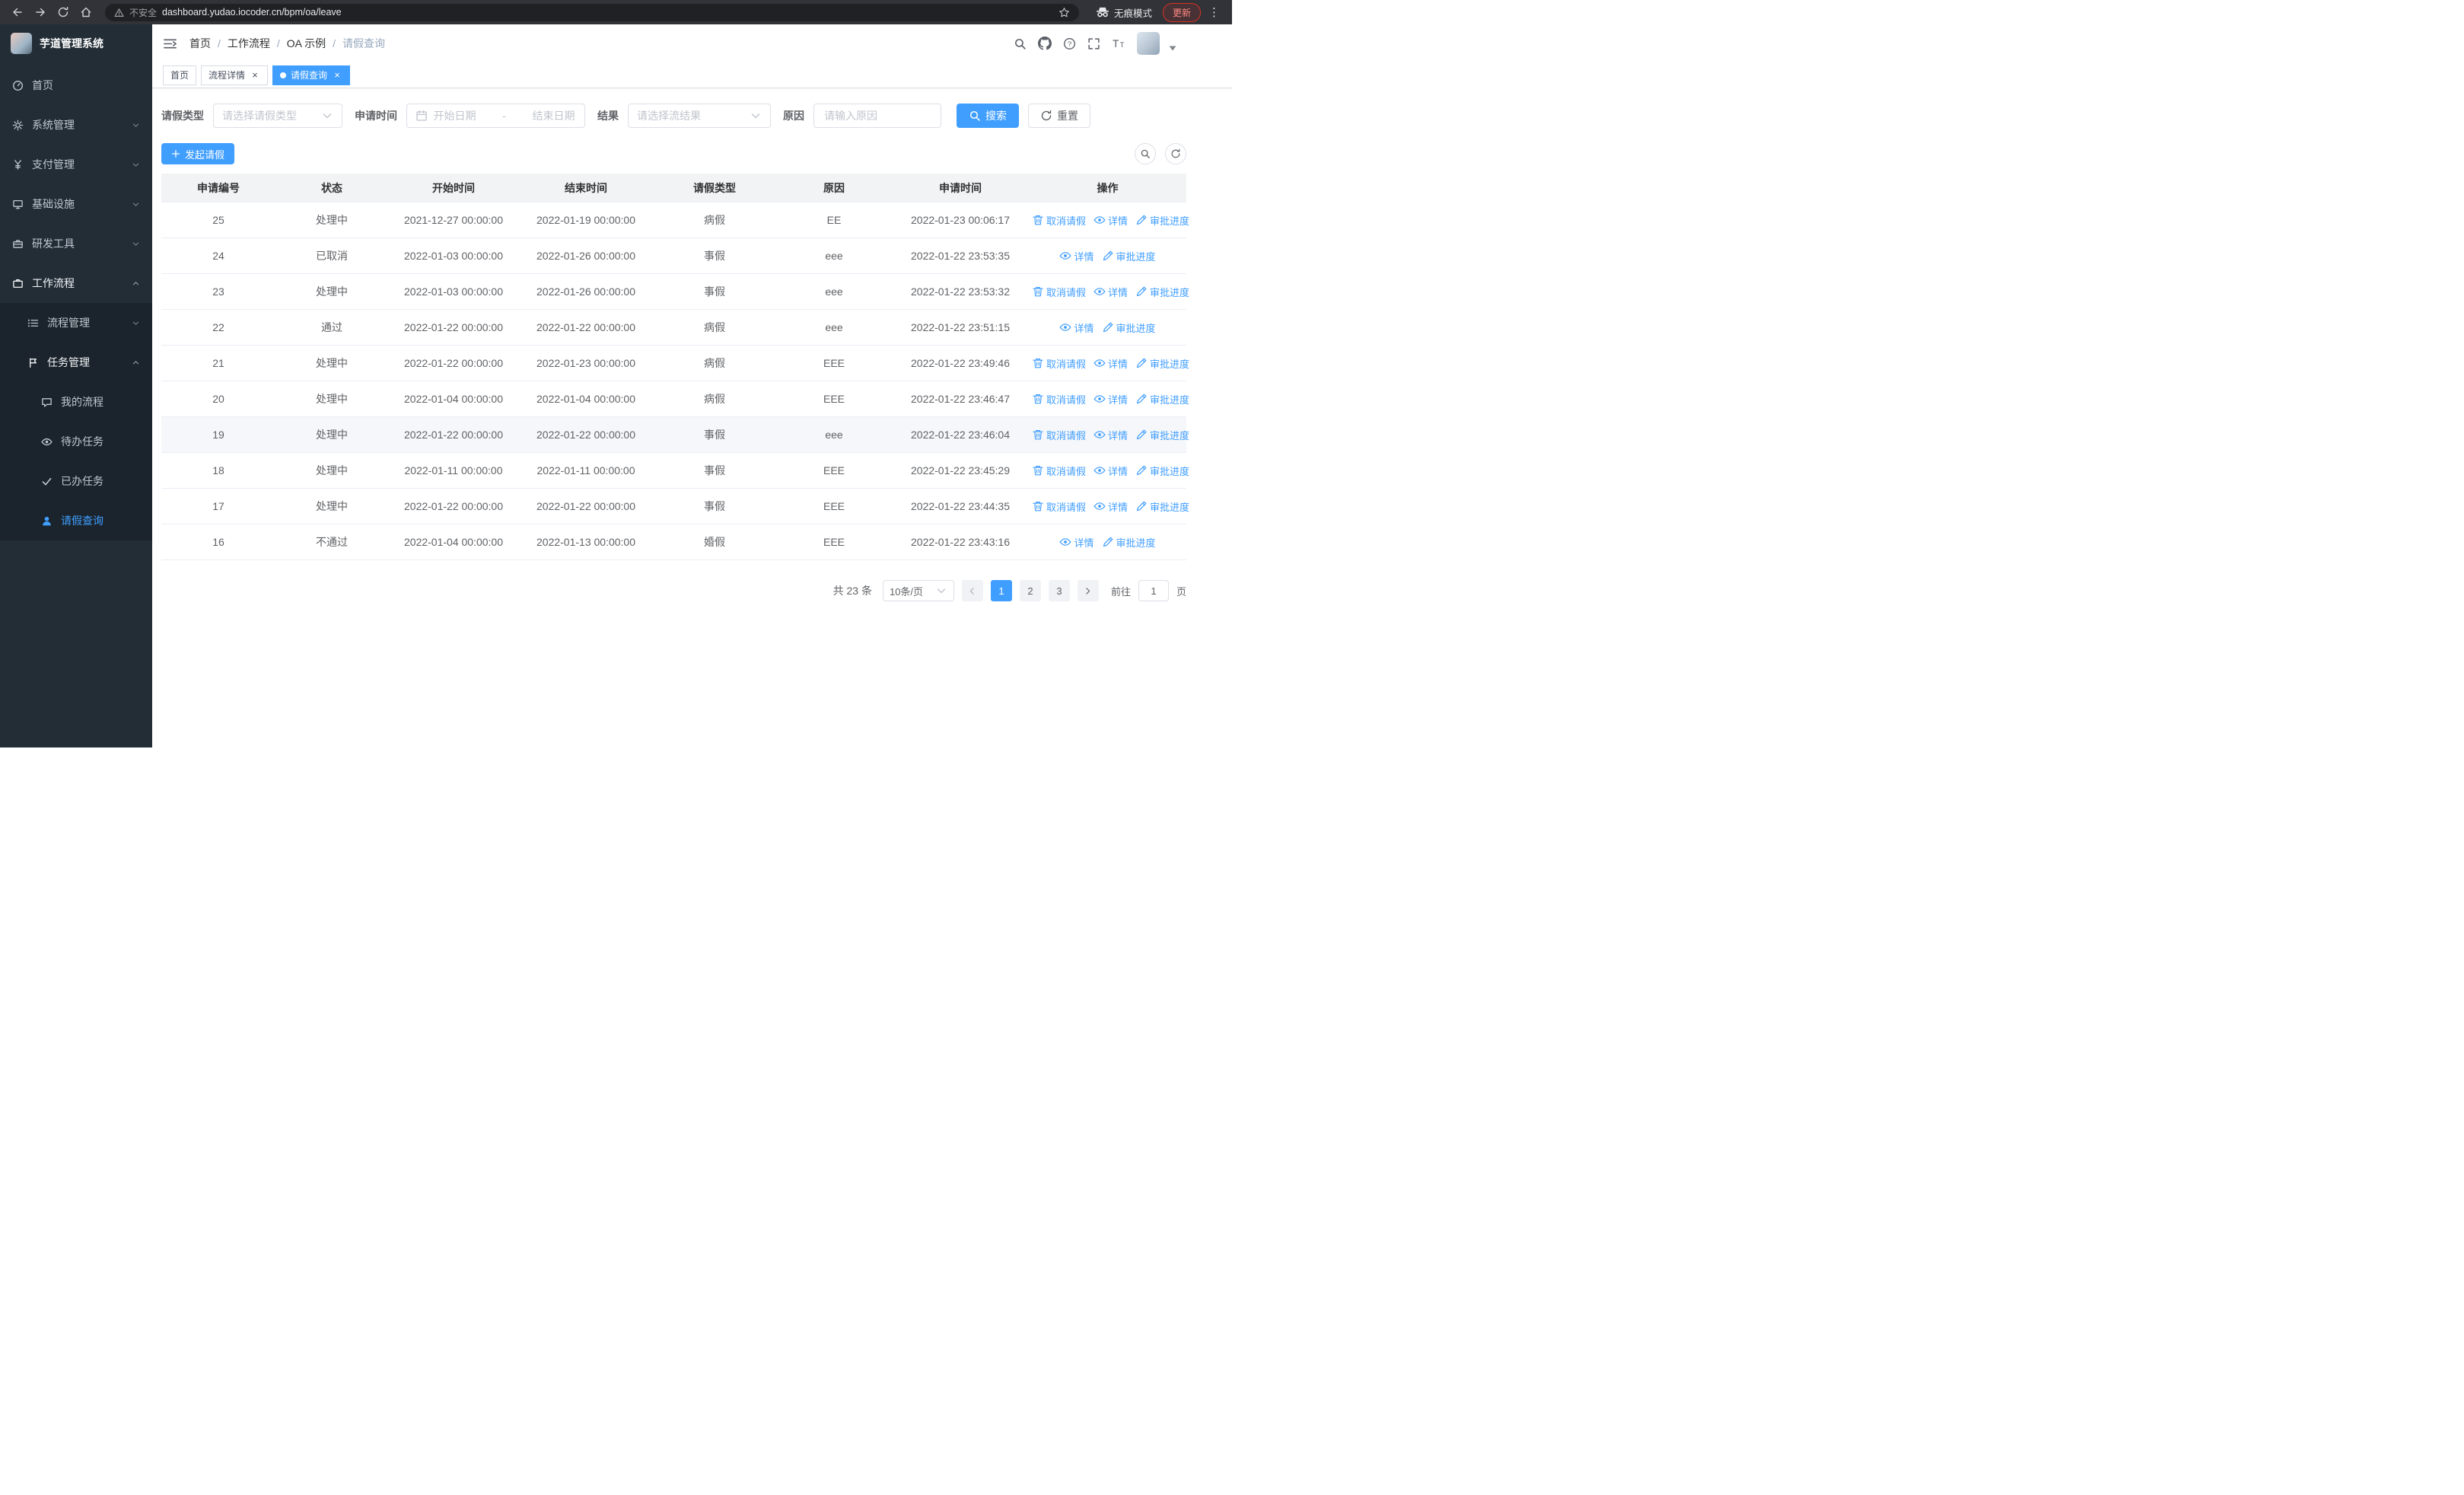 The width and height of the screenshot is (2464, 1495). I want to click on sidebar-item: 任务管理, so click(76, 362).